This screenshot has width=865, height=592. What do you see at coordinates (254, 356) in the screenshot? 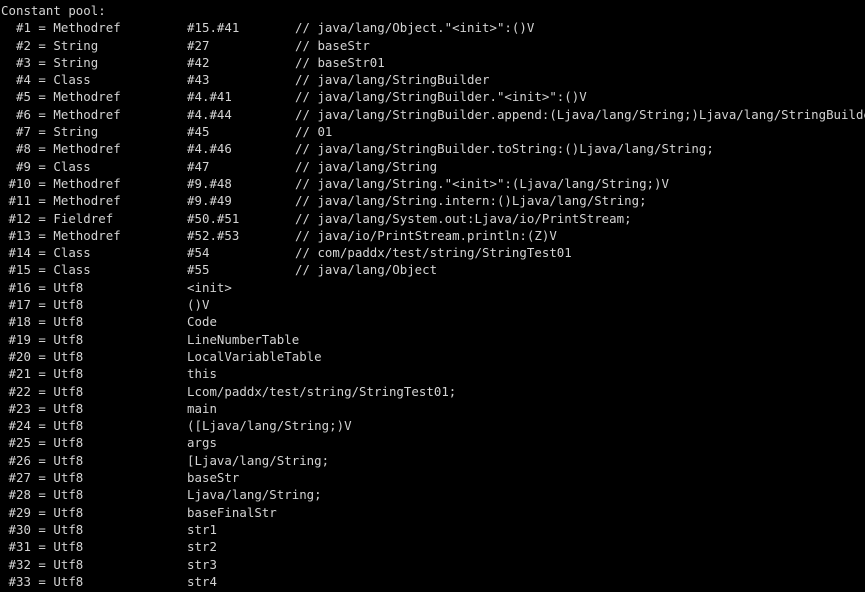
I see `entry-value: LocalVariableTable` at bounding box center [254, 356].